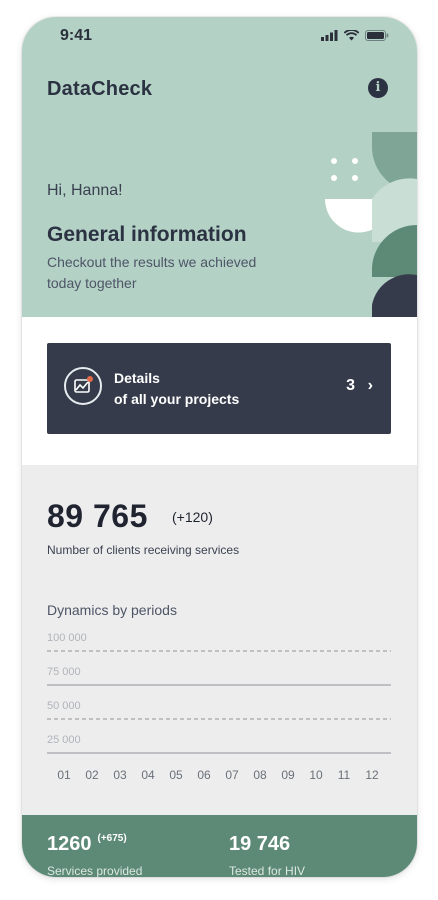 The image size is (438, 900). What do you see at coordinates (64, 740) in the screenshot?
I see `y-tick-label: 25 000` at bounding box center [64, 740].